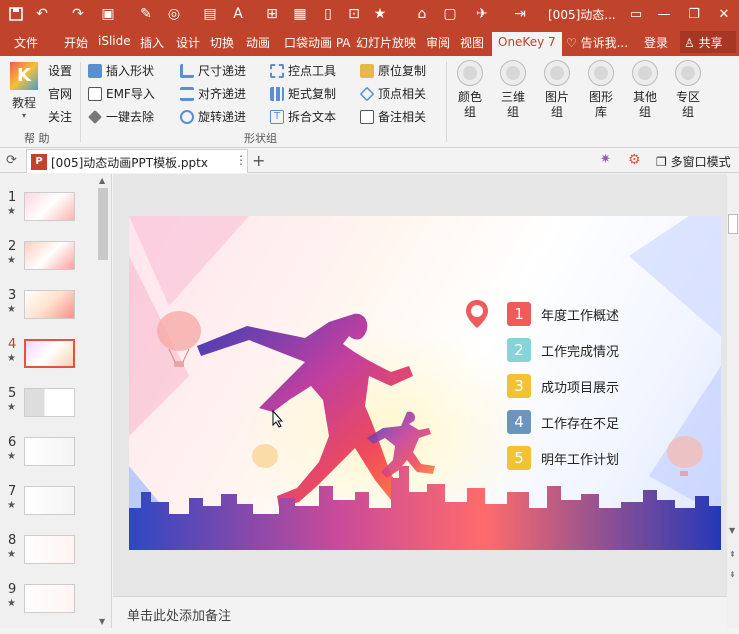 Image resolution: width=739 pixels, height=634 pixels. I want to click on 3d-group-button: 三维 组, so click(513, 93).